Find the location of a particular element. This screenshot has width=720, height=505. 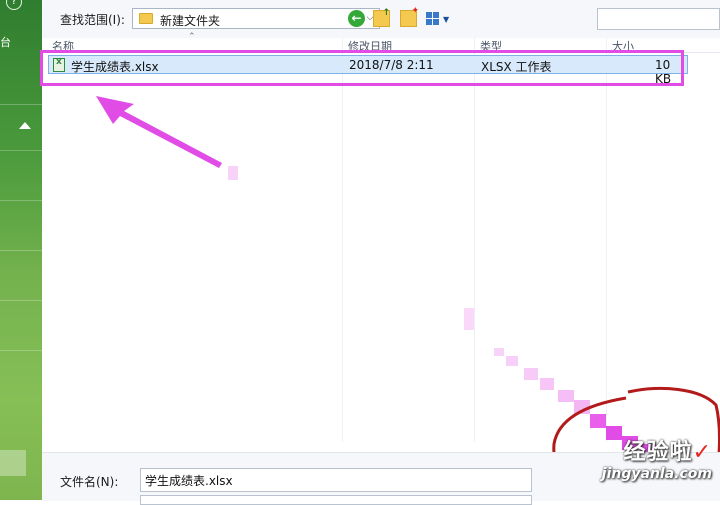

annotation-arrow is located at coordinates (159, 132).